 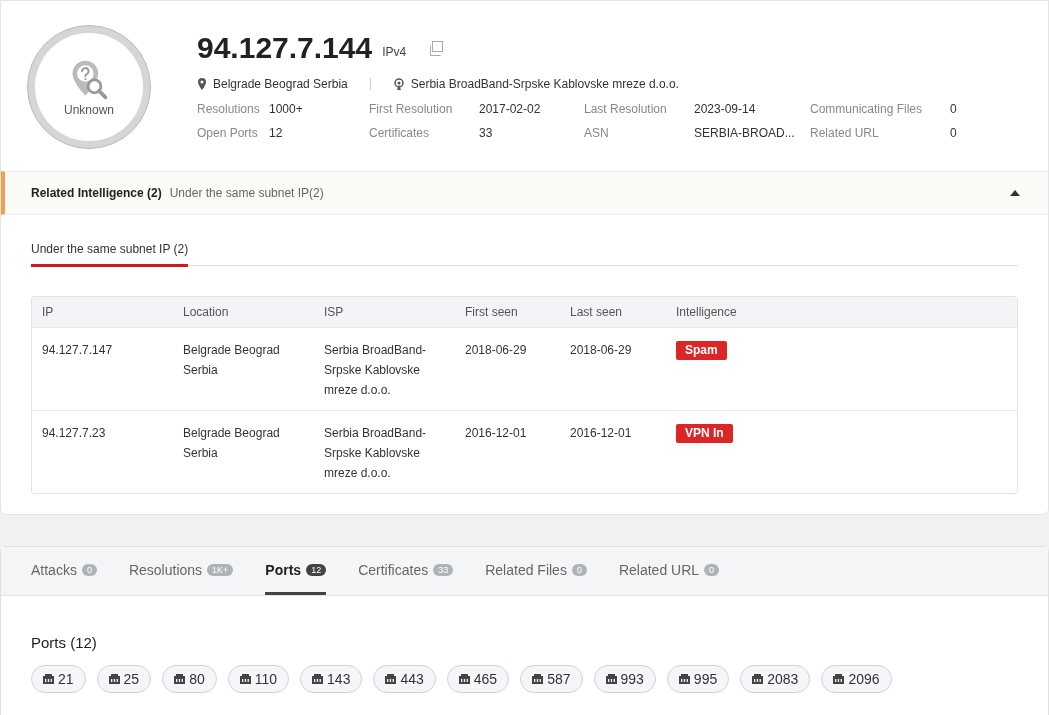 What do you see at coordinates (64, 642) in the screenshot?
I see `ports-title: Ports (12)` at bounding box center [64, 642].